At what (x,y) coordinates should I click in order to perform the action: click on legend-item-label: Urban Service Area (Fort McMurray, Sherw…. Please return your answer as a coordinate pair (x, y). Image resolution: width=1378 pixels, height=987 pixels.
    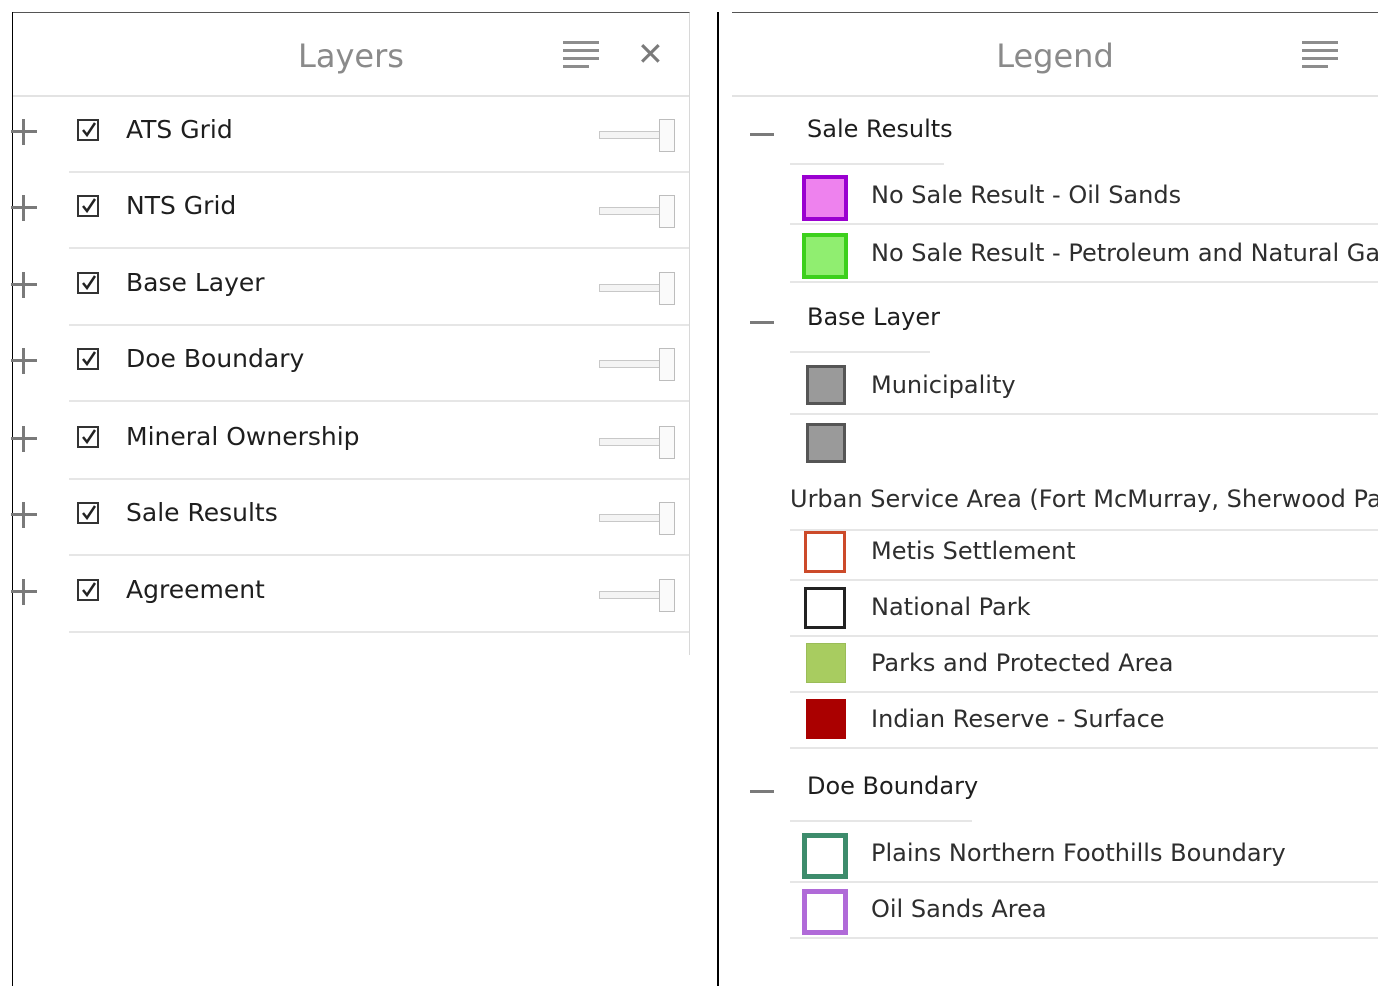
    Looking at the image, I should click on (1084, 499).